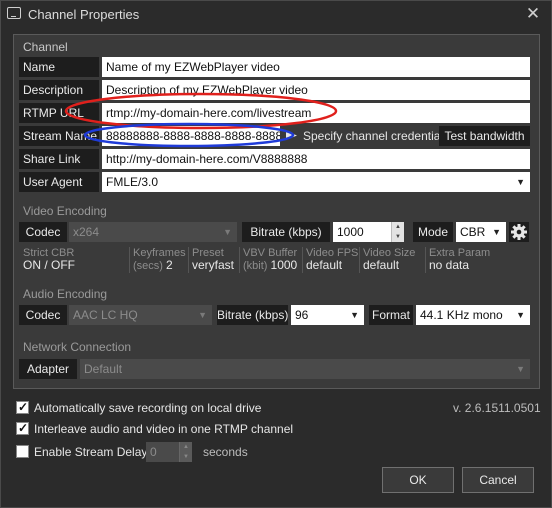 This screenshot has width=552, height=508. Describe the element at coordinates (153, 232) in the screenshot. I see `video-codec-select: x264 ▼` at that location.